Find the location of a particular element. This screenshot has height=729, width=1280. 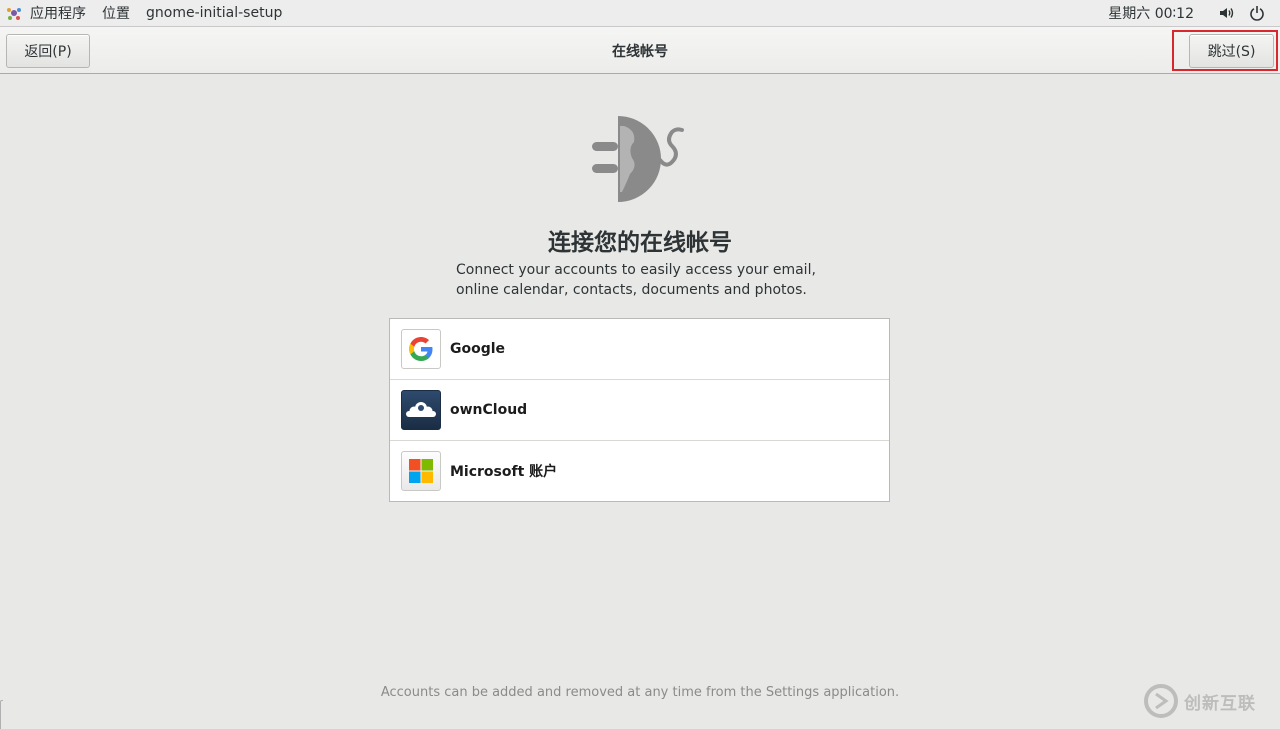

places-menu: 位置 is located at coordinates (116, 13).